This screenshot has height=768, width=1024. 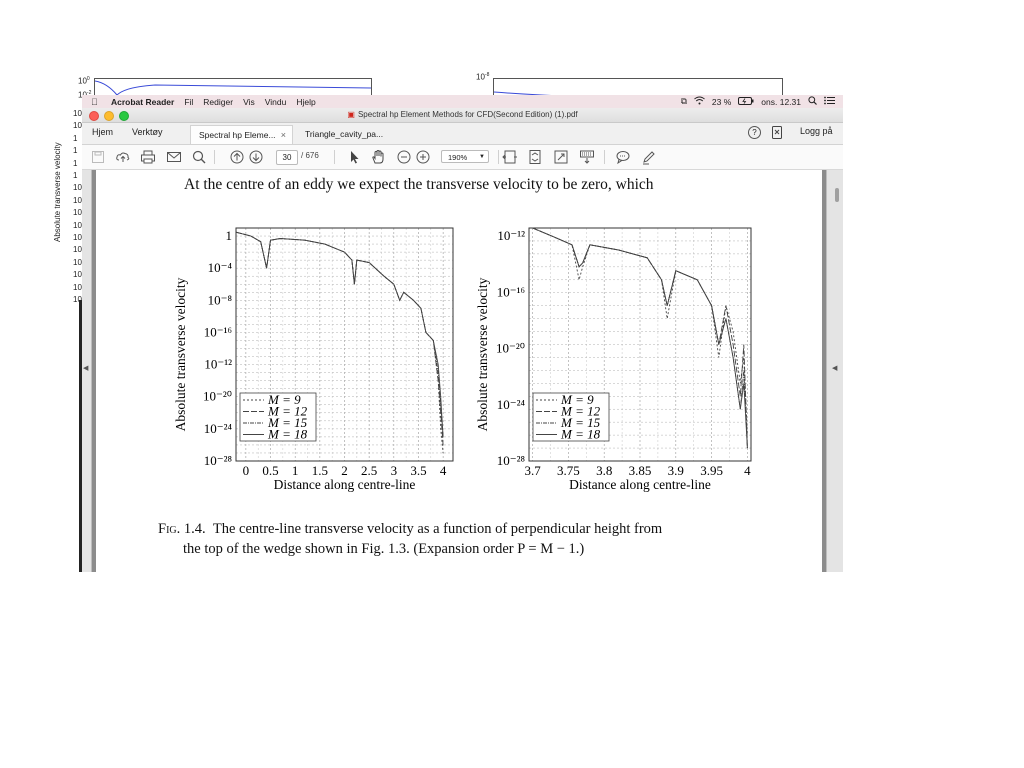 What do you see at coordinates (305, 102) in the screenshot?
I see `menu-help: Hjelp` at bounding box center [305, 102].